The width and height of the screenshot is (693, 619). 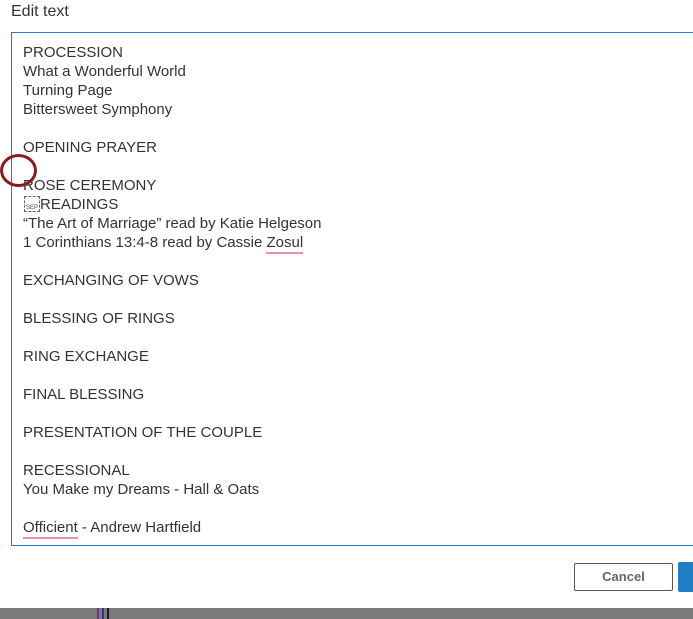 What do you see at coordinates (145, 242) in the screenshot?
I see `text-segment: 1 Corinthians 13:4-8 read by Cassie` at bounding box center [145, 242].